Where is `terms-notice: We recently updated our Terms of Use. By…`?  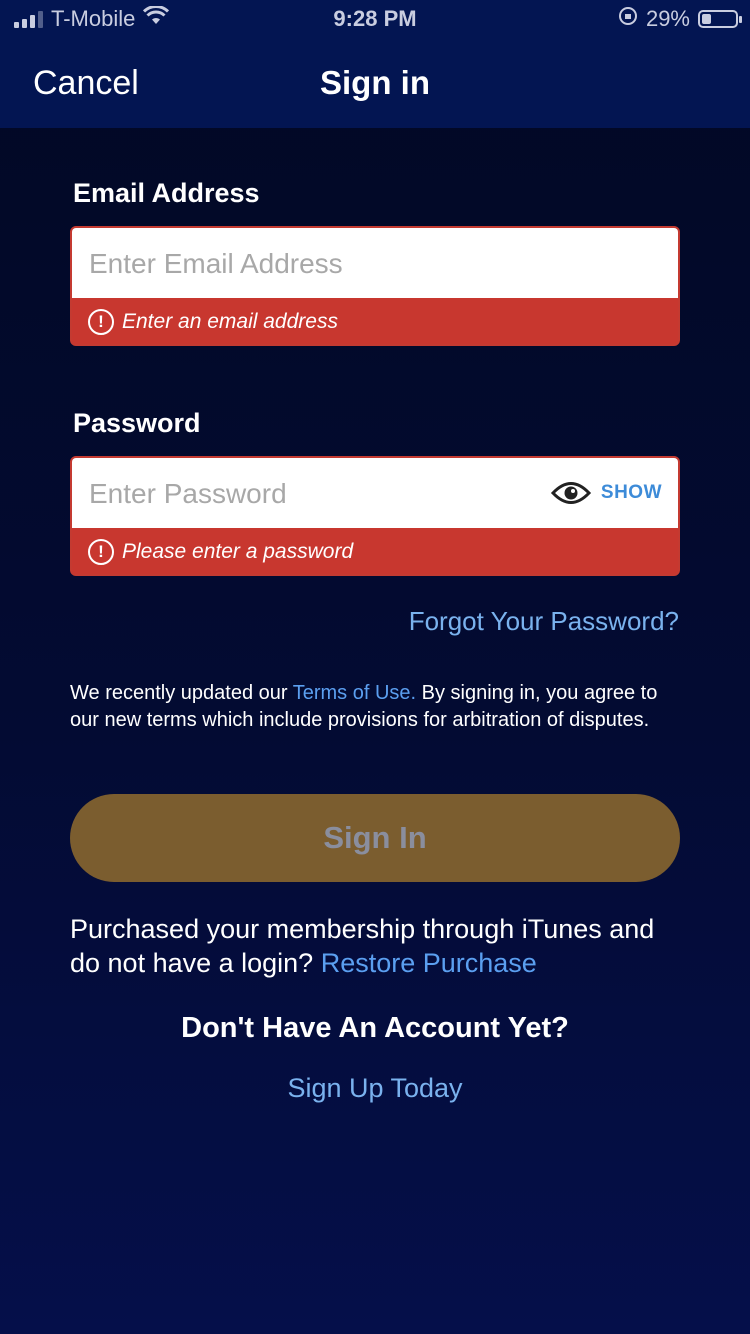
terms-notice: We recently updated our Terms of Use. By… is located at coordinates (375, 707).